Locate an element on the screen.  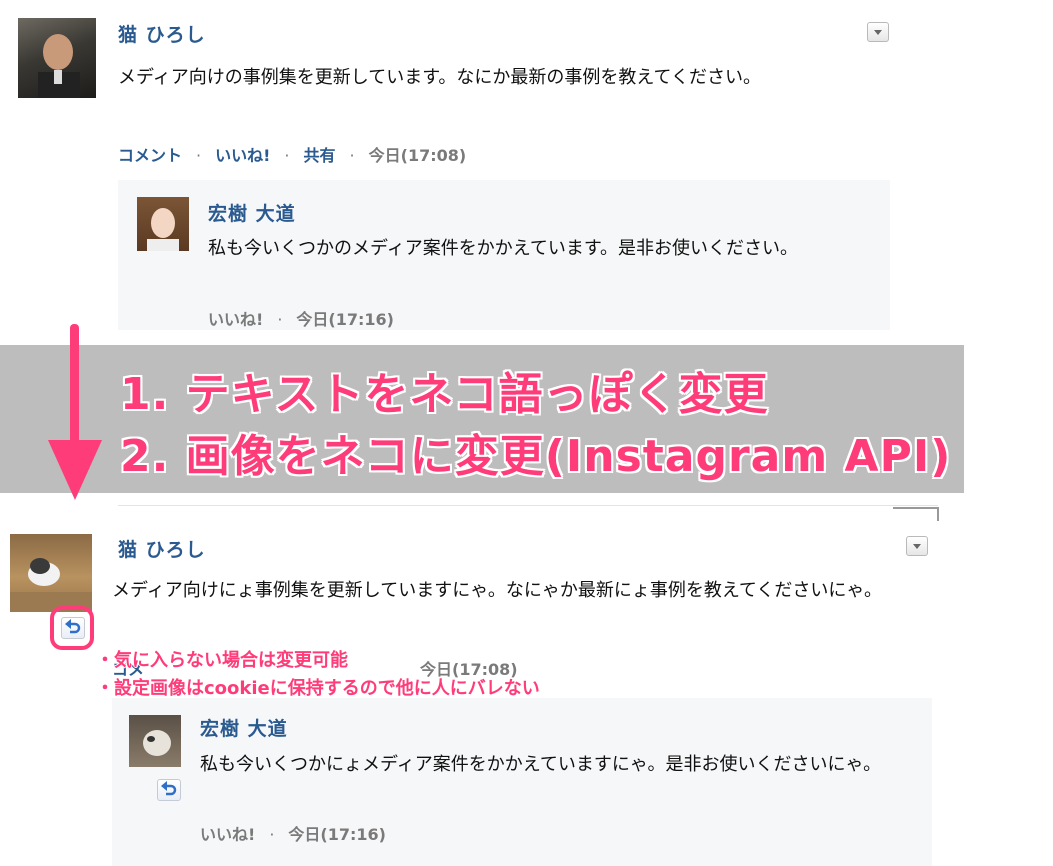
down-arrow-icon is located at coordinates (75, 412).